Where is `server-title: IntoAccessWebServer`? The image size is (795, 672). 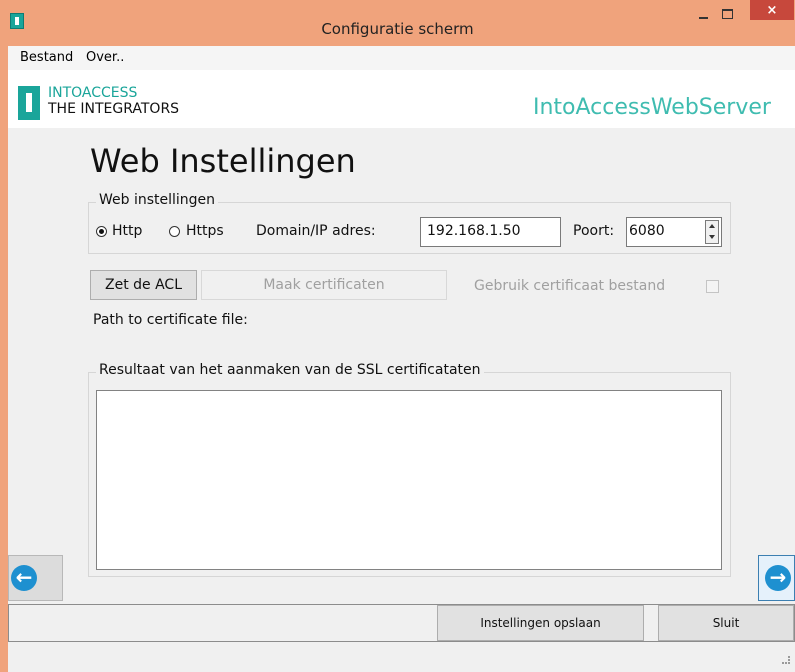 server-title: IntoAccessWebServer is located at coordinates (652, 107).